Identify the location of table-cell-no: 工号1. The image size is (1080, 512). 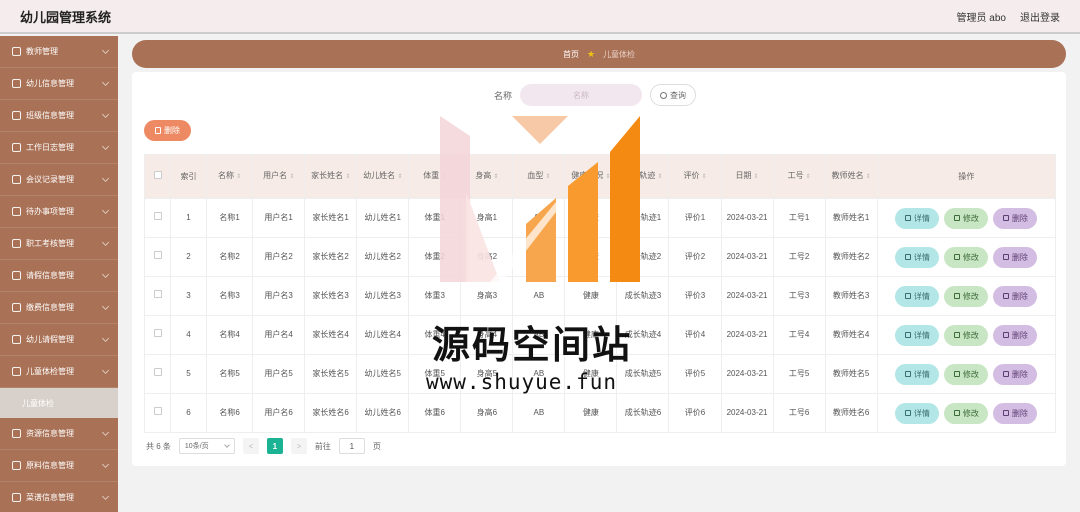
(799, 218).